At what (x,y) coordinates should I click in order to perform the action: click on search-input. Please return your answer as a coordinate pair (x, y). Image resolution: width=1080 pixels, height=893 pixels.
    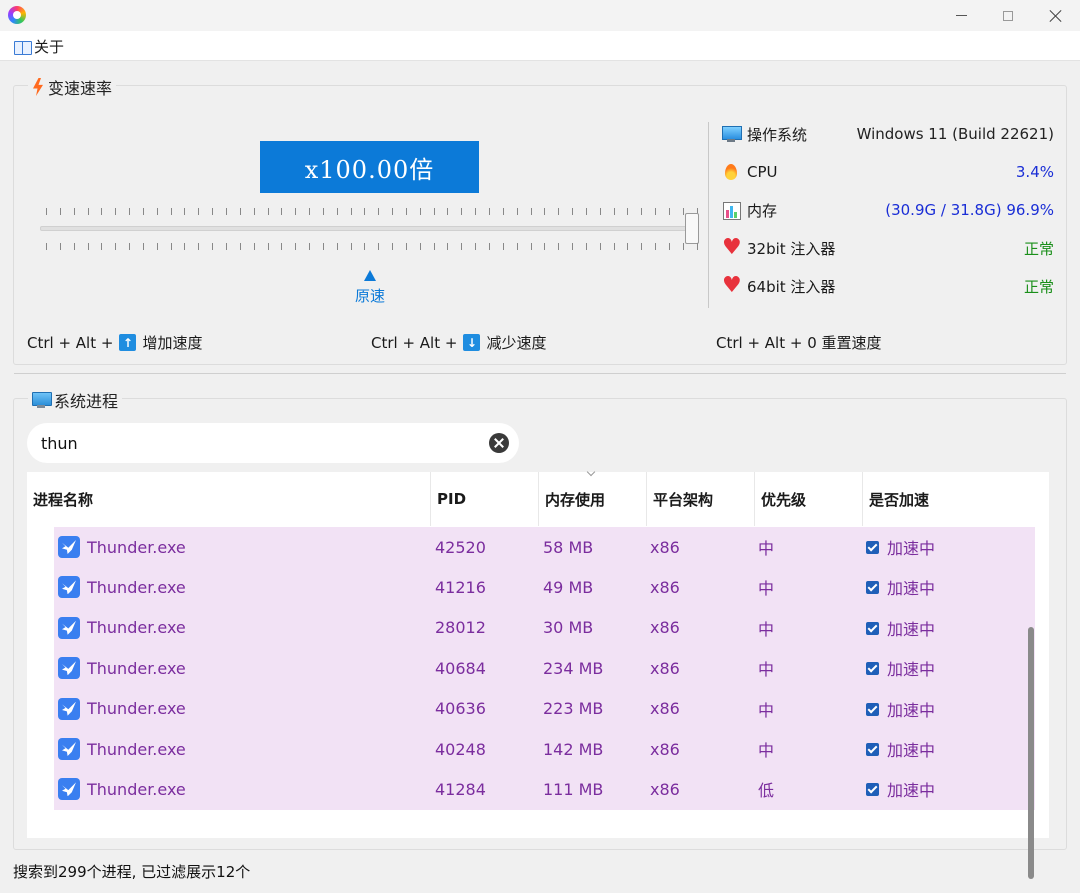
    Looking at the image, I should click on (261, 443).